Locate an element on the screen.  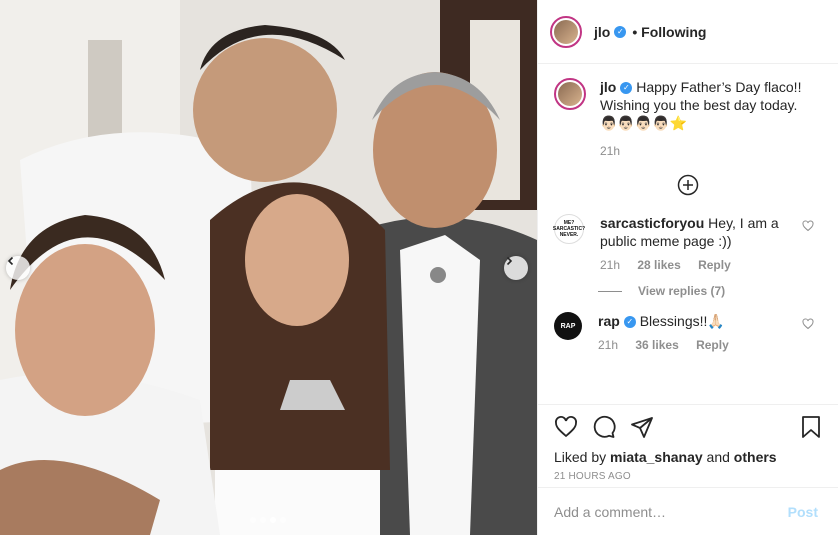
caption-avatar is located at coordinates (570, 94).